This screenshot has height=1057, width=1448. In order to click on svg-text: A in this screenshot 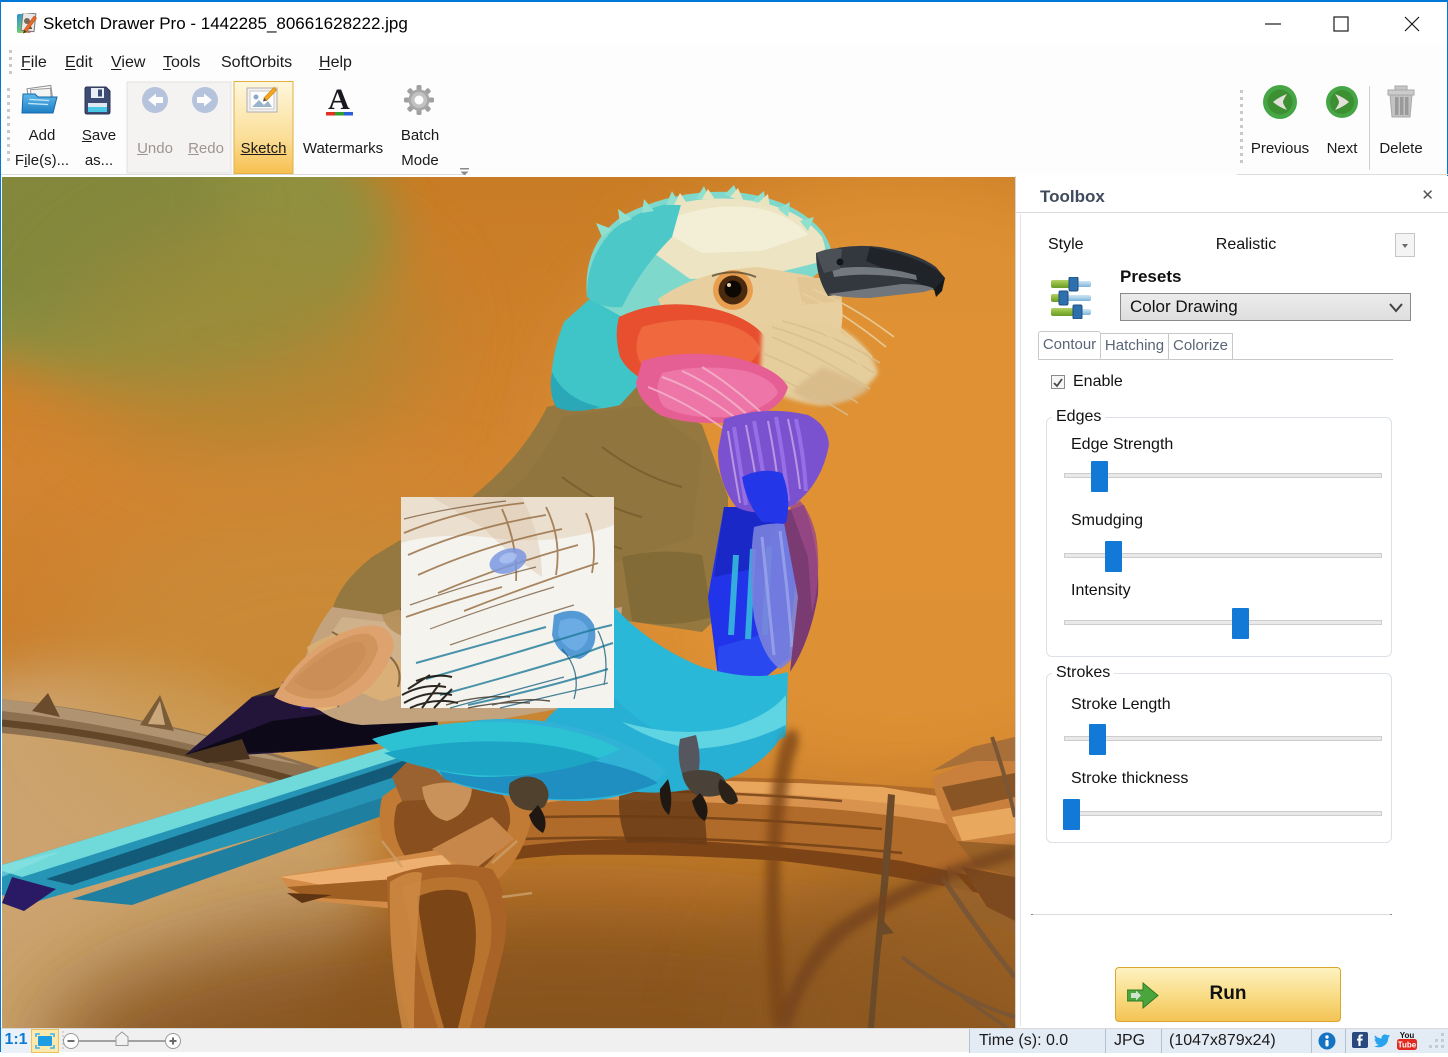, I will do `click(339, 99)`.